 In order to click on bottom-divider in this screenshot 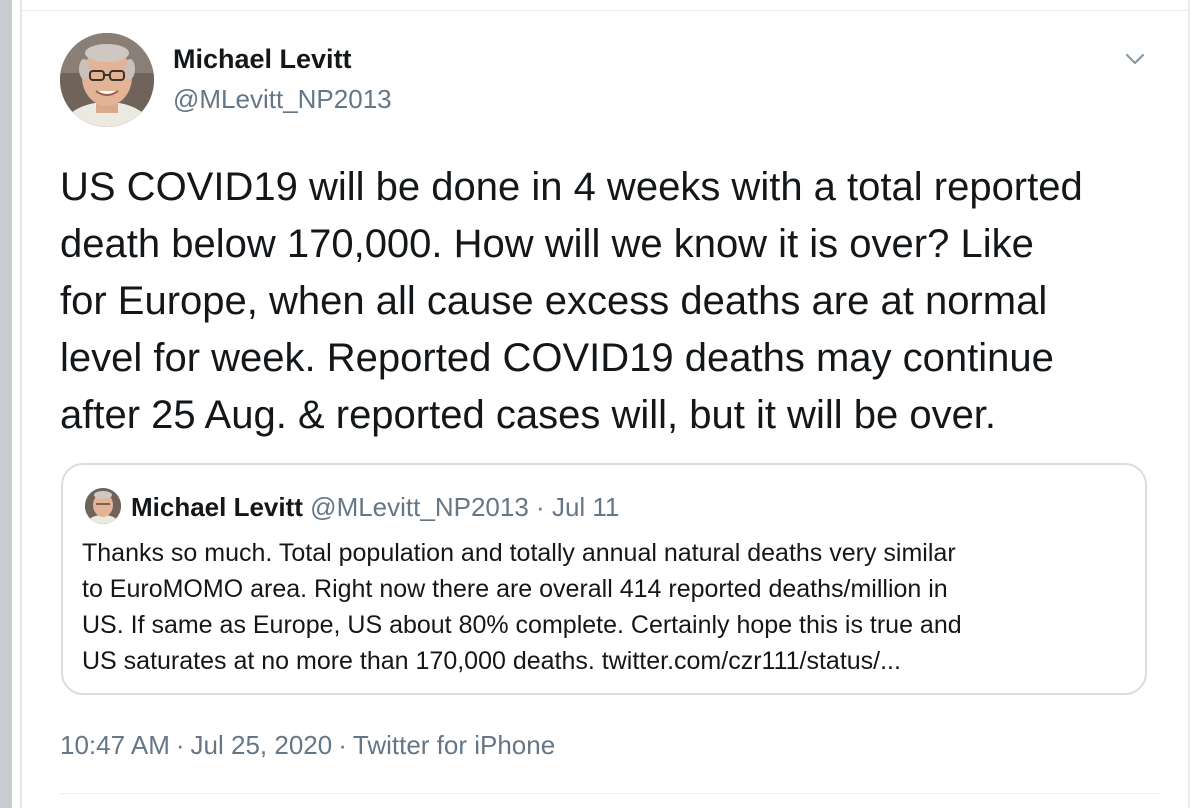, I will do `click(610, 793)`.